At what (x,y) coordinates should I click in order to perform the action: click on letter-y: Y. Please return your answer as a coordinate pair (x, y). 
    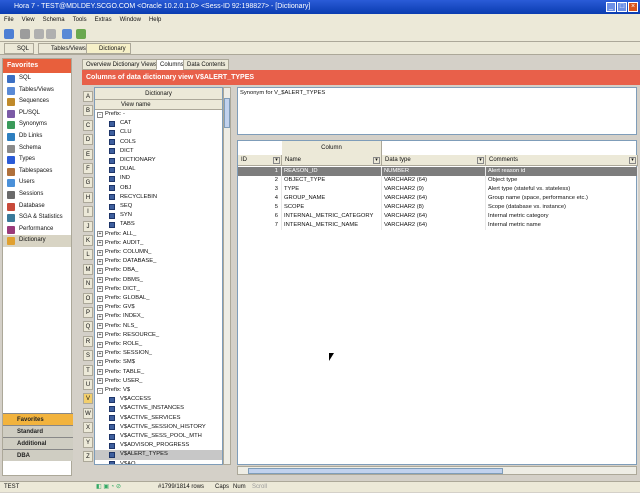
    Looking at the image, I should click on (88, 442).